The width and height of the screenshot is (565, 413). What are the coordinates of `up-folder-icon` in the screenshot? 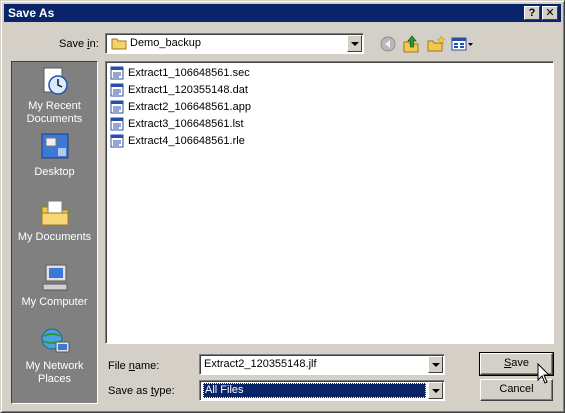 It's located at (411, 44).